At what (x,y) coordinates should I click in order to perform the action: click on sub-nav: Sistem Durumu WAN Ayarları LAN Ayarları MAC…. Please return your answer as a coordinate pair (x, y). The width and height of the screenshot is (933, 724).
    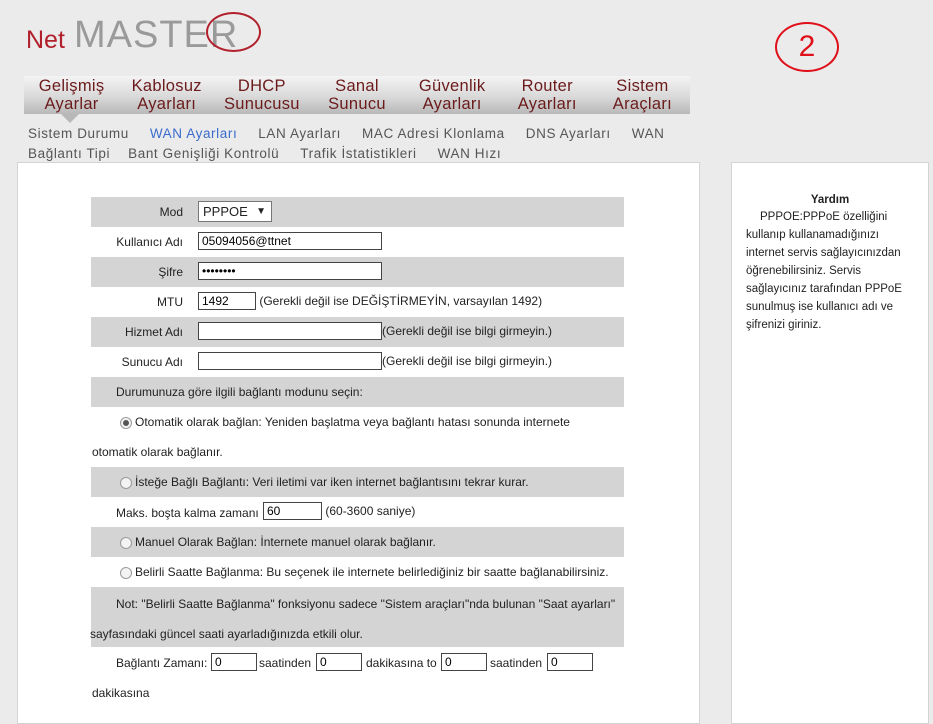
    Looking at the image, I should click on (363, 144).